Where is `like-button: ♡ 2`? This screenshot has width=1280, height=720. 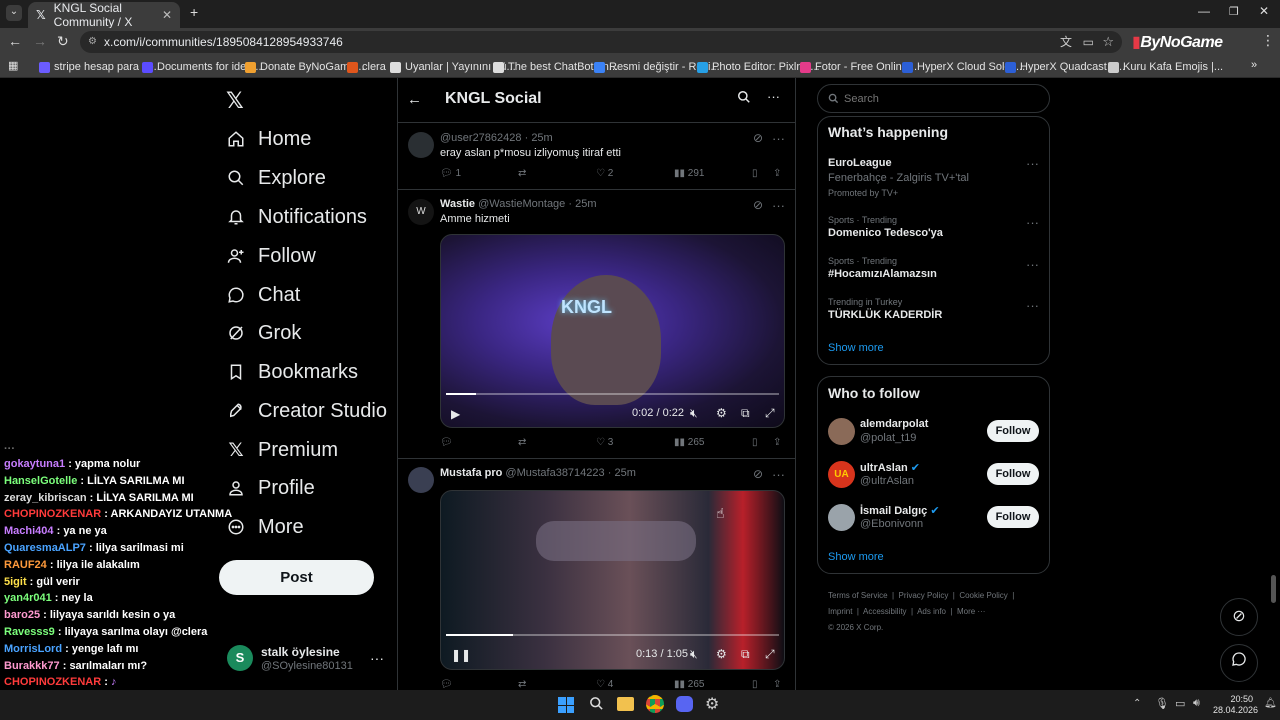
like-button: ♡ 2 is located at coordinates (604, 173).